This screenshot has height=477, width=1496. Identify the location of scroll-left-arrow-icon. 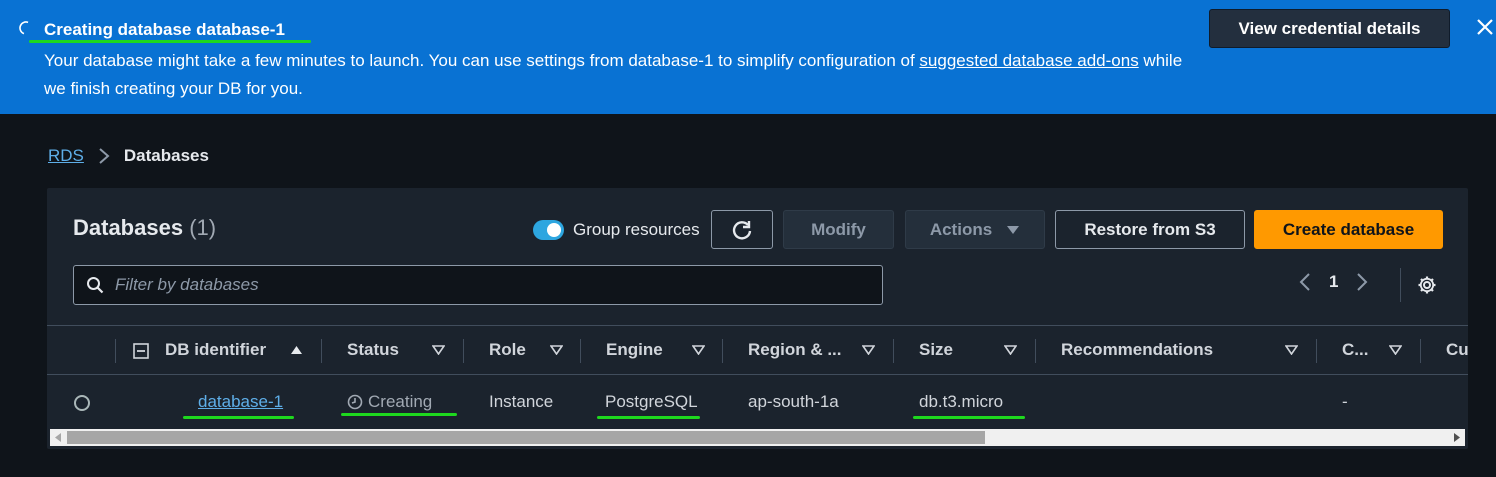
(58, 437).